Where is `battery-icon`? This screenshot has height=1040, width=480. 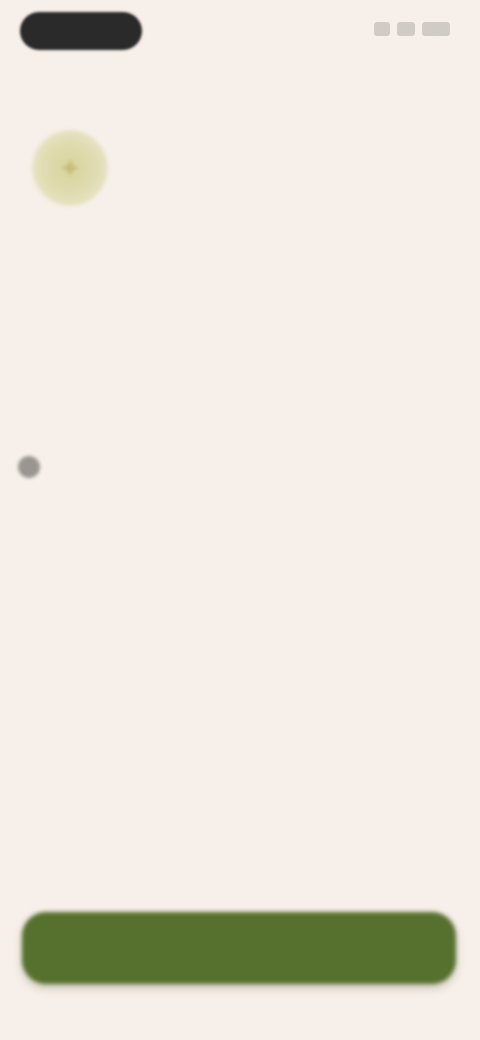 battery-icon is located at coordinates (436, 29).